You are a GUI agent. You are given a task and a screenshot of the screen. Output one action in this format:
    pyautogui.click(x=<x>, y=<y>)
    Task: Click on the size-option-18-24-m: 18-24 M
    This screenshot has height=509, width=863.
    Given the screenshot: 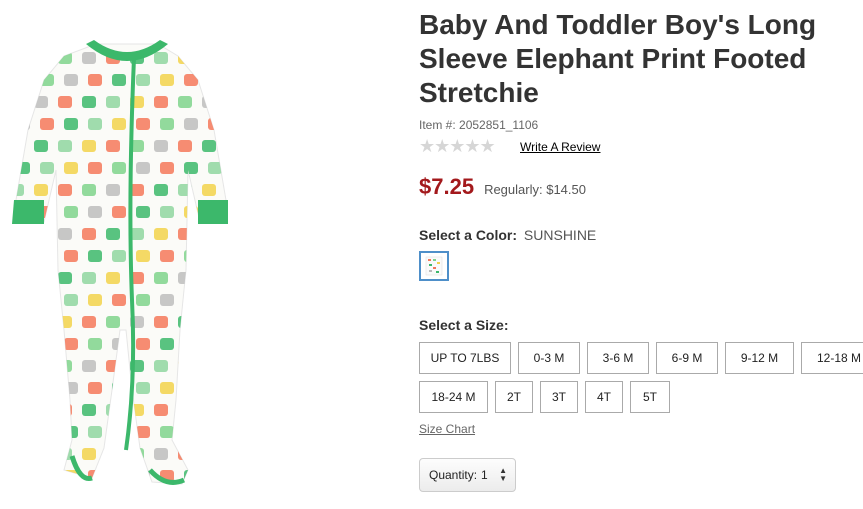 What is the action you would take?
    pyautogui.click(x=453, y=397)
    